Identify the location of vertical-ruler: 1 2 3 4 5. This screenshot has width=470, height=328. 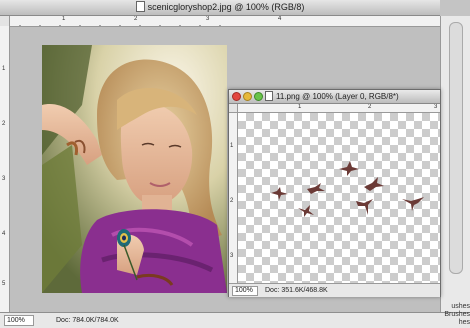
(5, 169).